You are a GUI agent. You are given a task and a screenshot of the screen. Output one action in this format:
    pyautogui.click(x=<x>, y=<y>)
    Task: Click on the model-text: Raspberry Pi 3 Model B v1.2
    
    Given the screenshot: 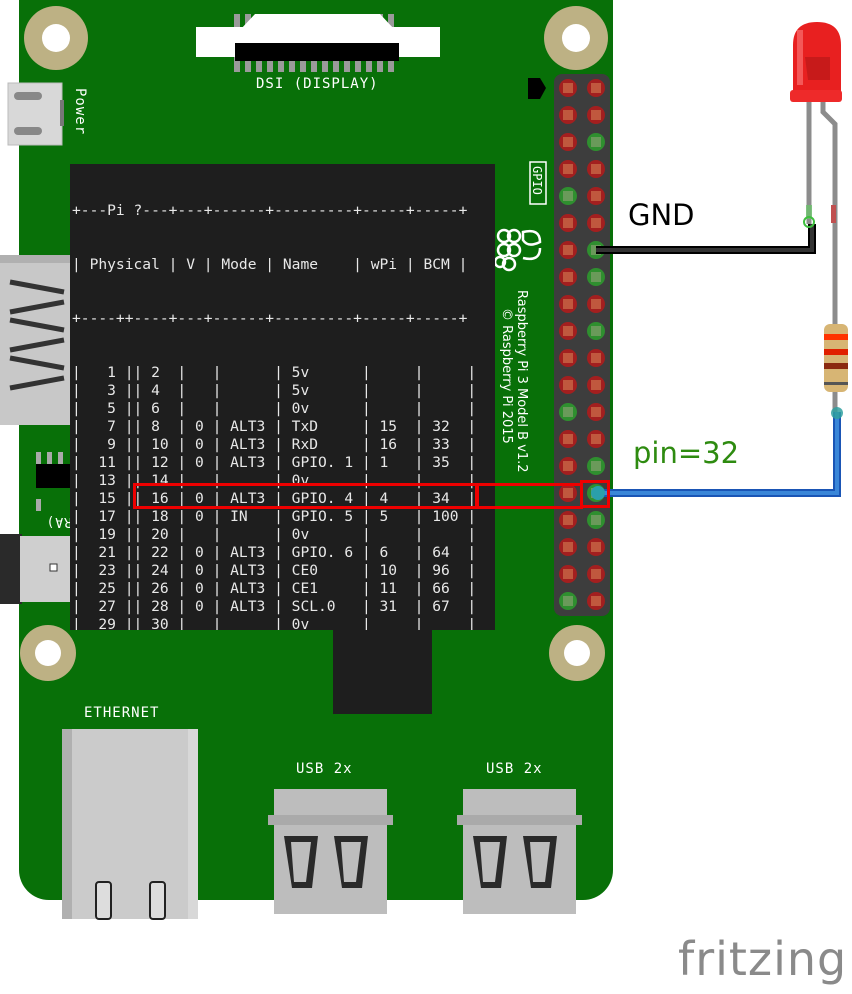 What is the action you would take?
    pyautogui.click(x=521, y=381)
    